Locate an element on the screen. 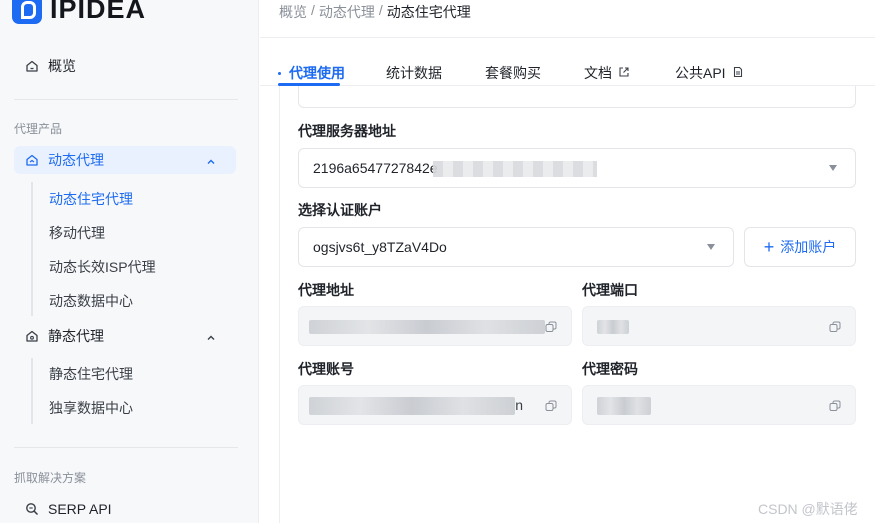  sidebar-item-label: 概览 is located at coordinates (62, 66).